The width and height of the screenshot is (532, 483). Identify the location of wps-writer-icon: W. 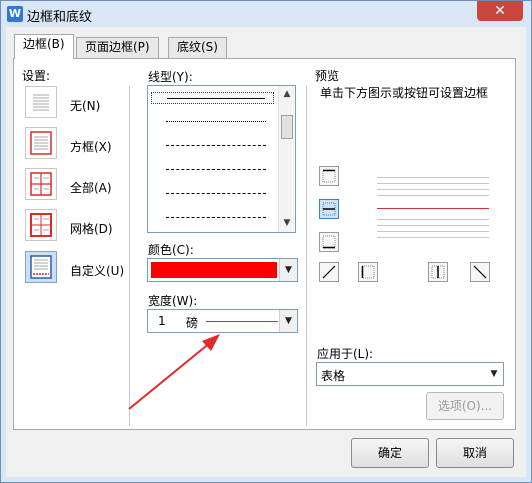
(15, 14).